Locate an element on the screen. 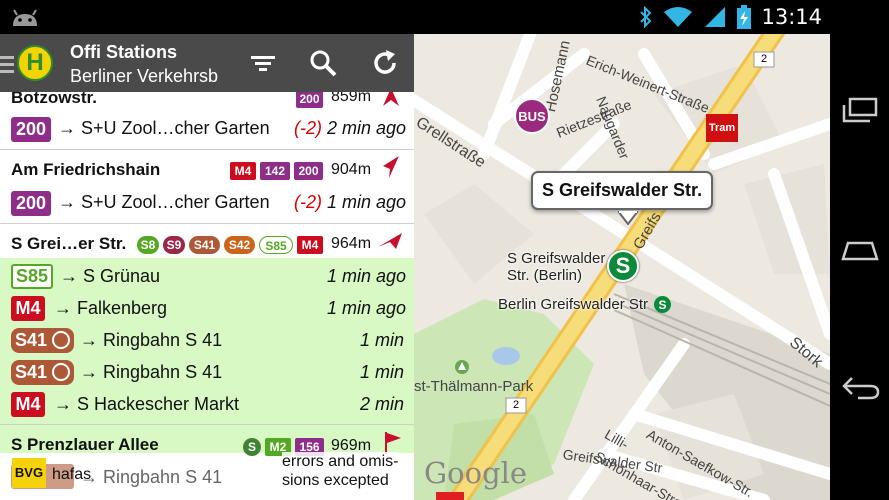  station-label-berlin: S Greifswalder Str. (Berlin) is located at coordinates (556, 267).